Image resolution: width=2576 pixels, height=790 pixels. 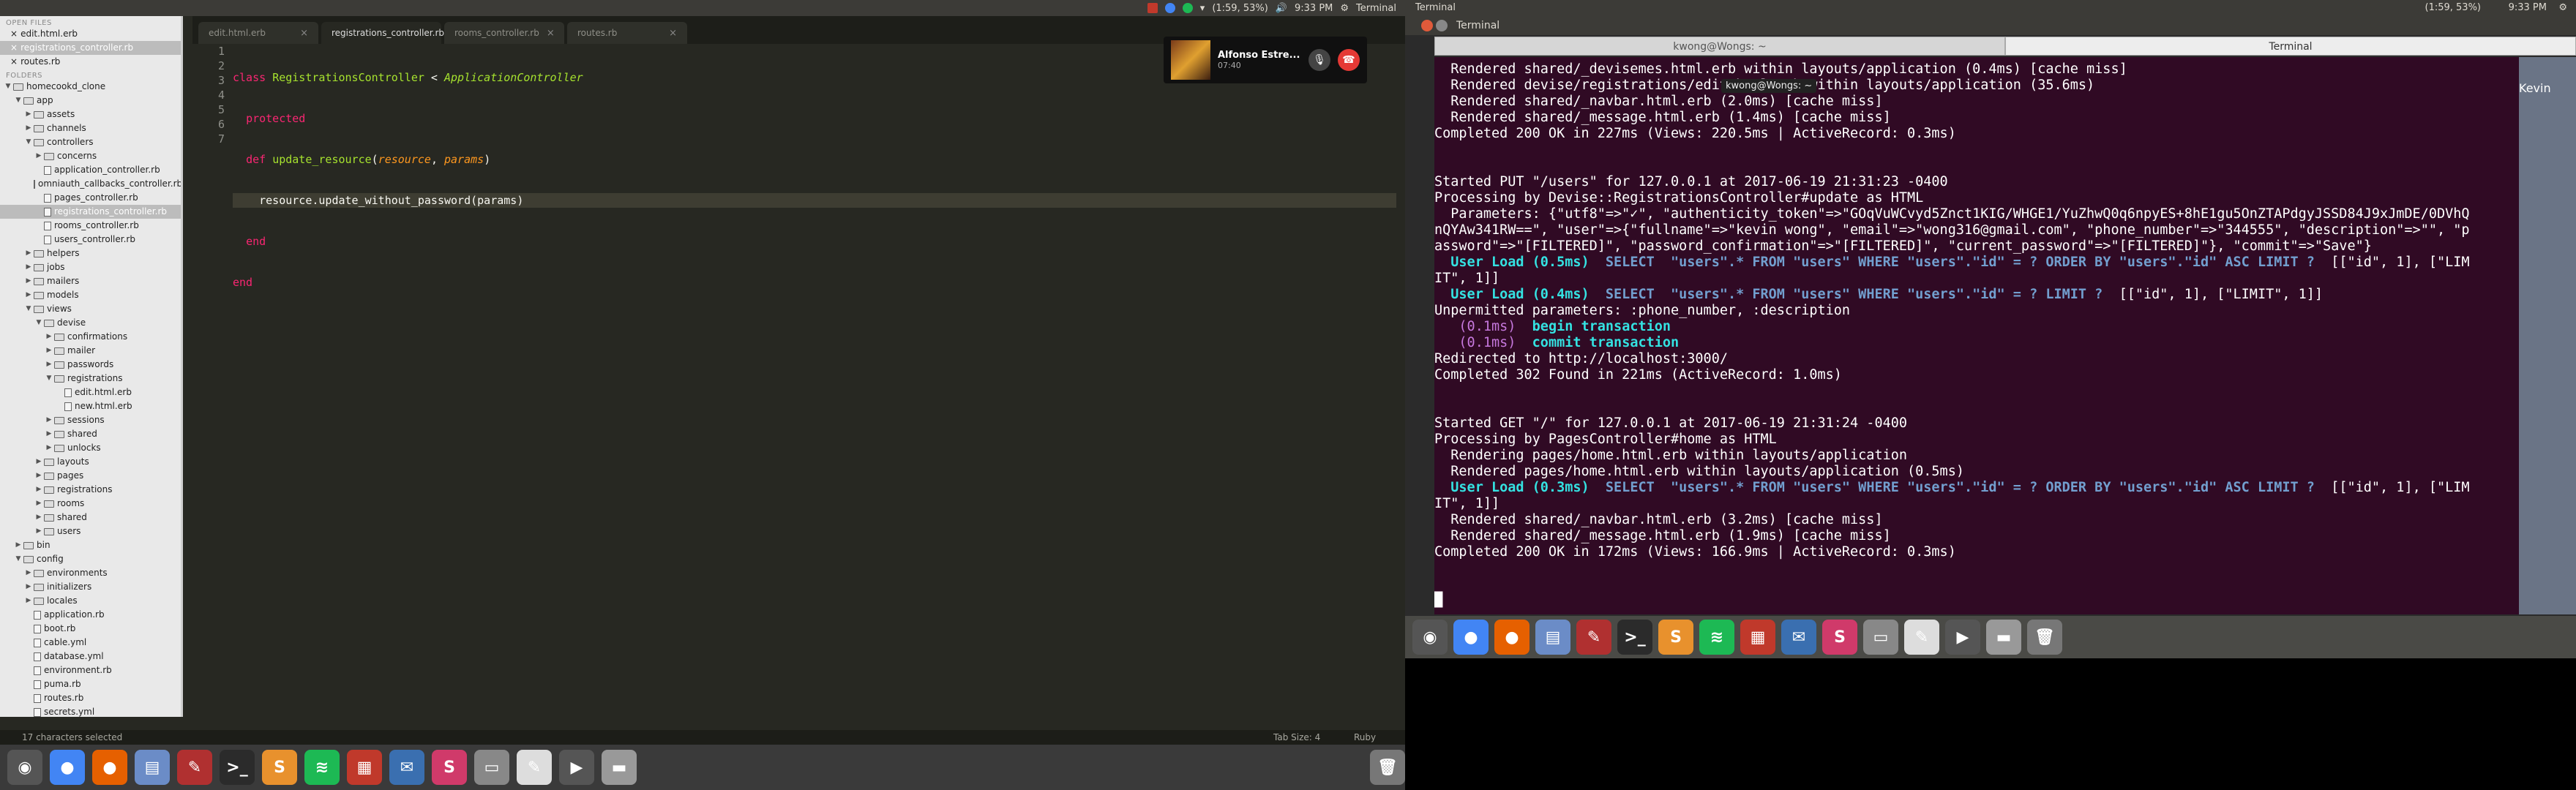 What do you see at coordinates (619, 767) in the screenshot?
I see `drive-icon: ▬` at bounding box center [619, 767].